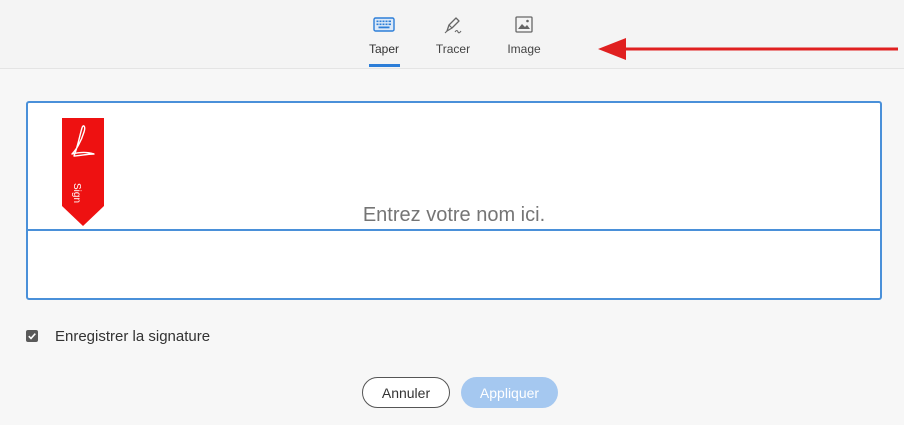 The image size is (904, 425). Describe the element at coordinates (524, 24) in the screenshot. I see `image-icon` at that location.